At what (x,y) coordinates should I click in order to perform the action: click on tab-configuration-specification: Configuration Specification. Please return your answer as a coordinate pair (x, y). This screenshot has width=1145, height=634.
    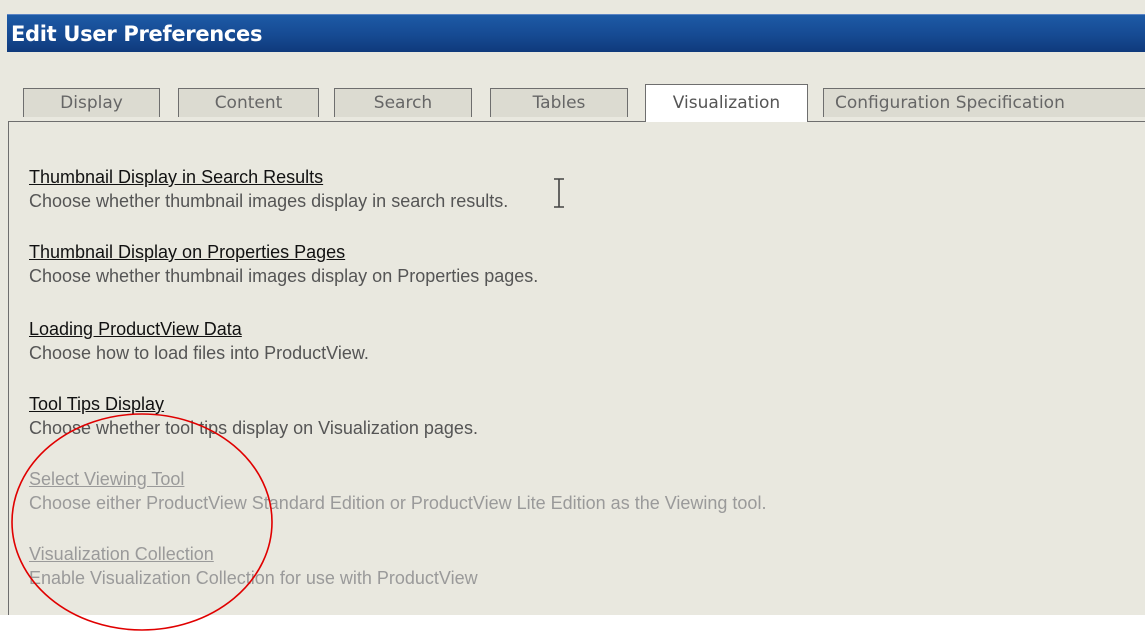
    Looking at the image, I should click on (984, 102).